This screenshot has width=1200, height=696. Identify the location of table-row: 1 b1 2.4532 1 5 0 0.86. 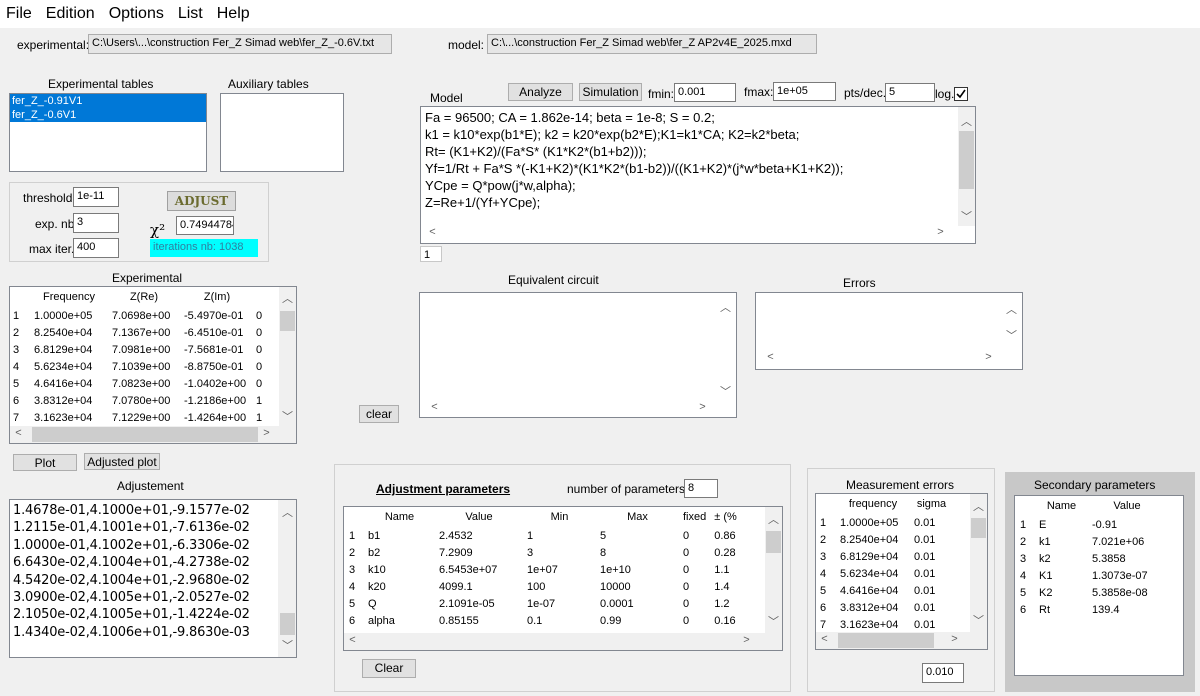
(542, 535).